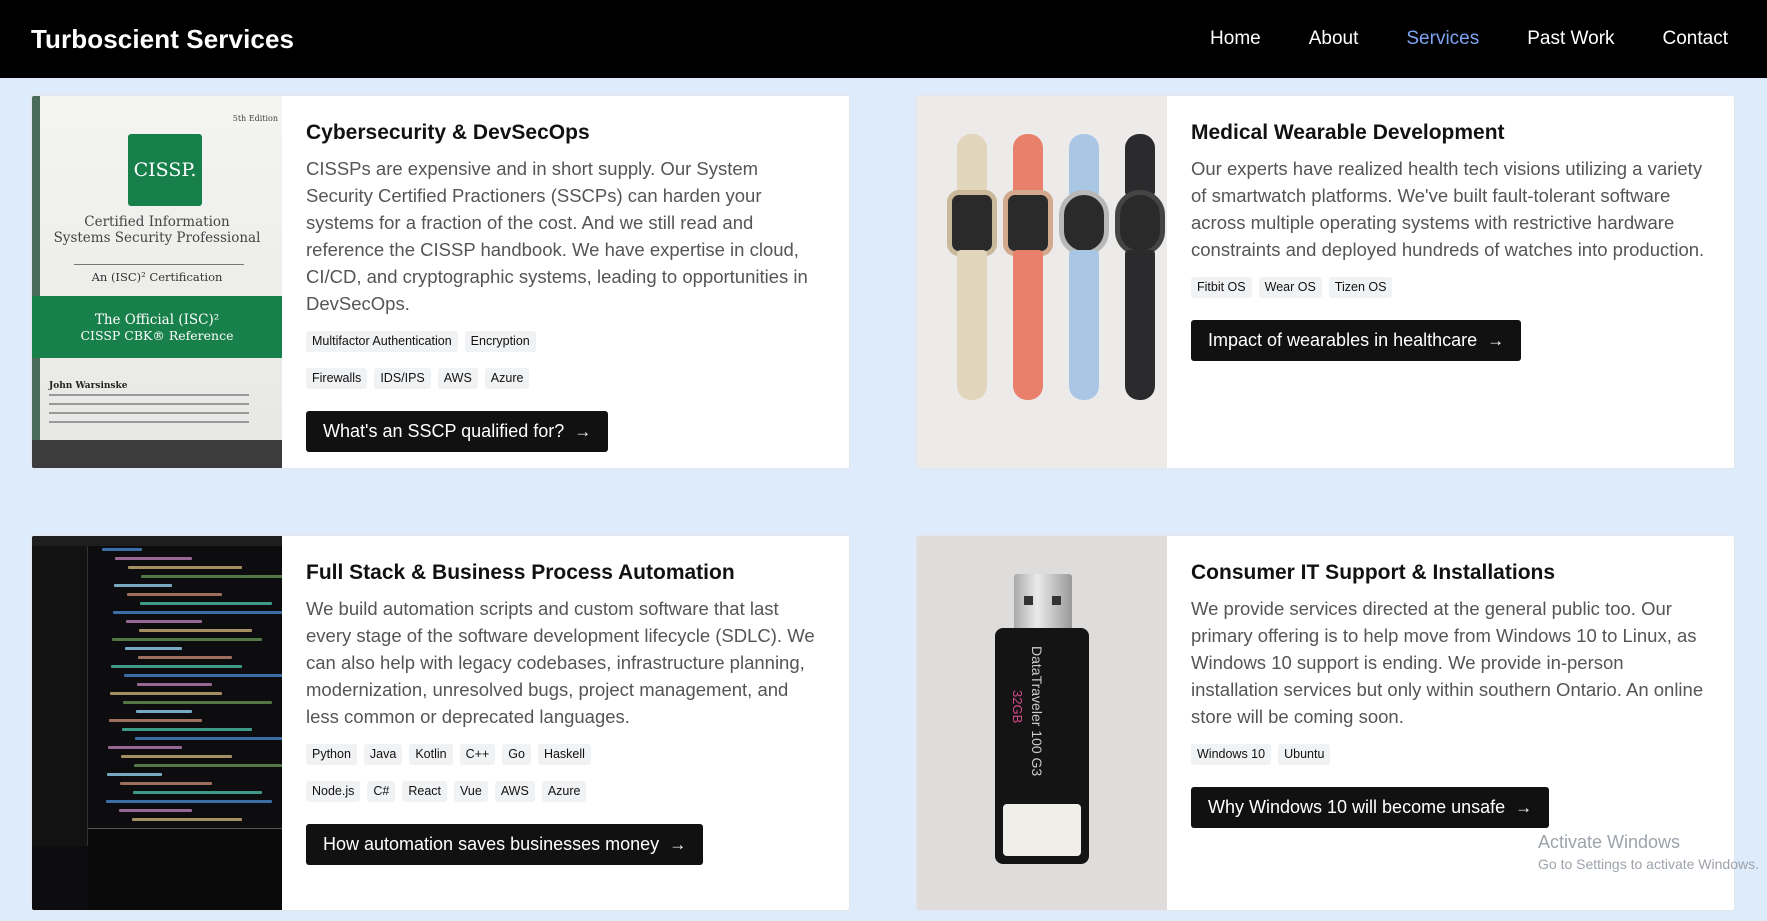 Image resolution: width=1767 pixels, height=921 pixels. What do you see at coordinates (1231, 754) in the screenshot?
I see `badge: Windows 10` at bounding box center [1231, 754].